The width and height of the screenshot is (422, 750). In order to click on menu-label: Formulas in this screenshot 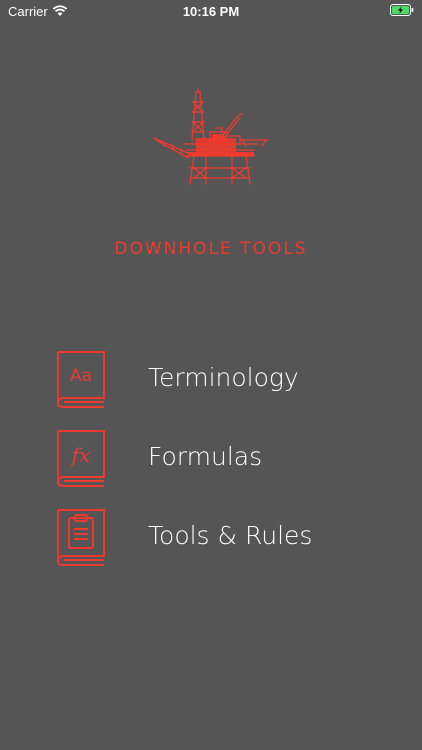, I will do `click(205, 456)`.